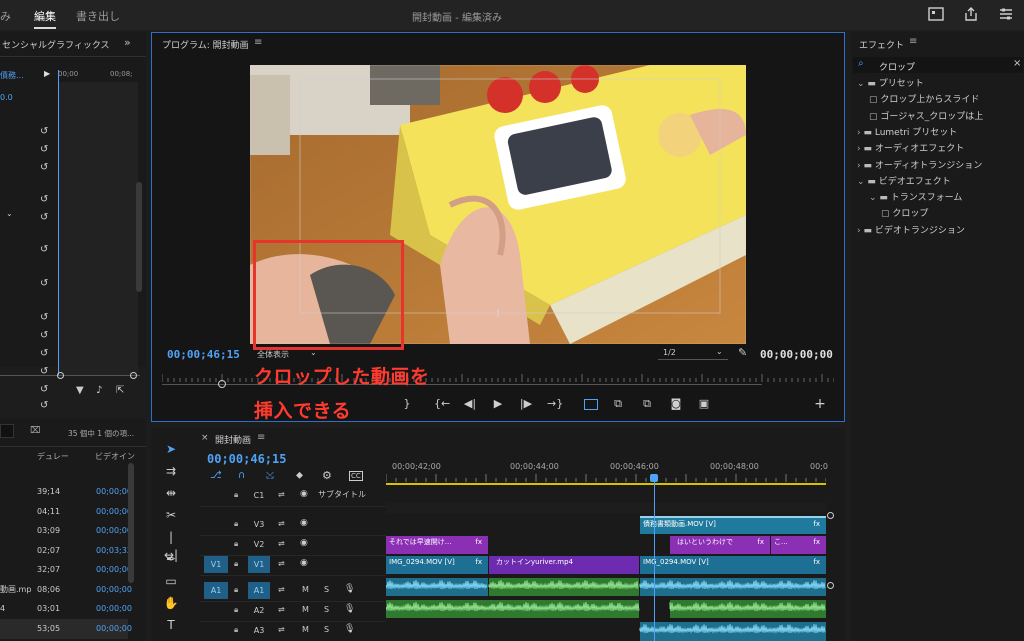  Describe the element at coordinates (971, 14) in the screenshot. I see `share-icon` at that location.